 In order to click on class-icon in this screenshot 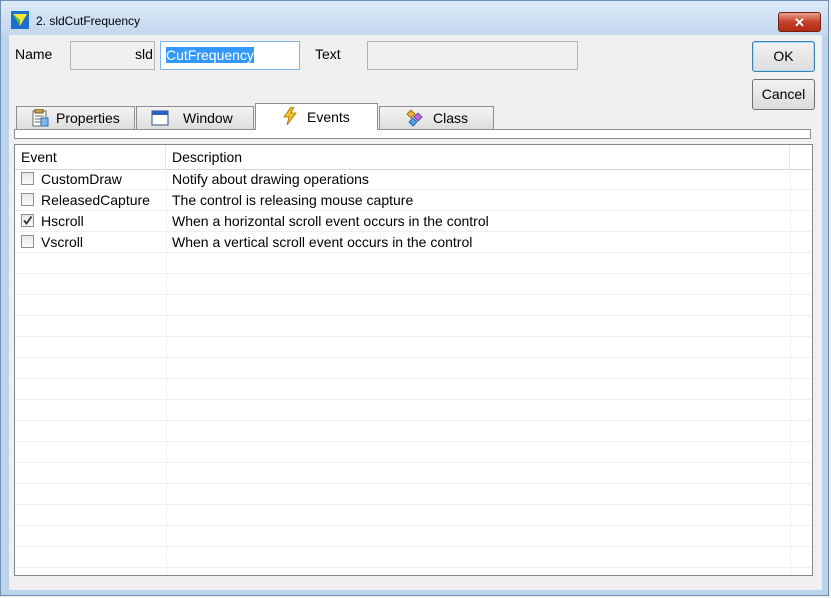, I will do `click(414, 118)`.